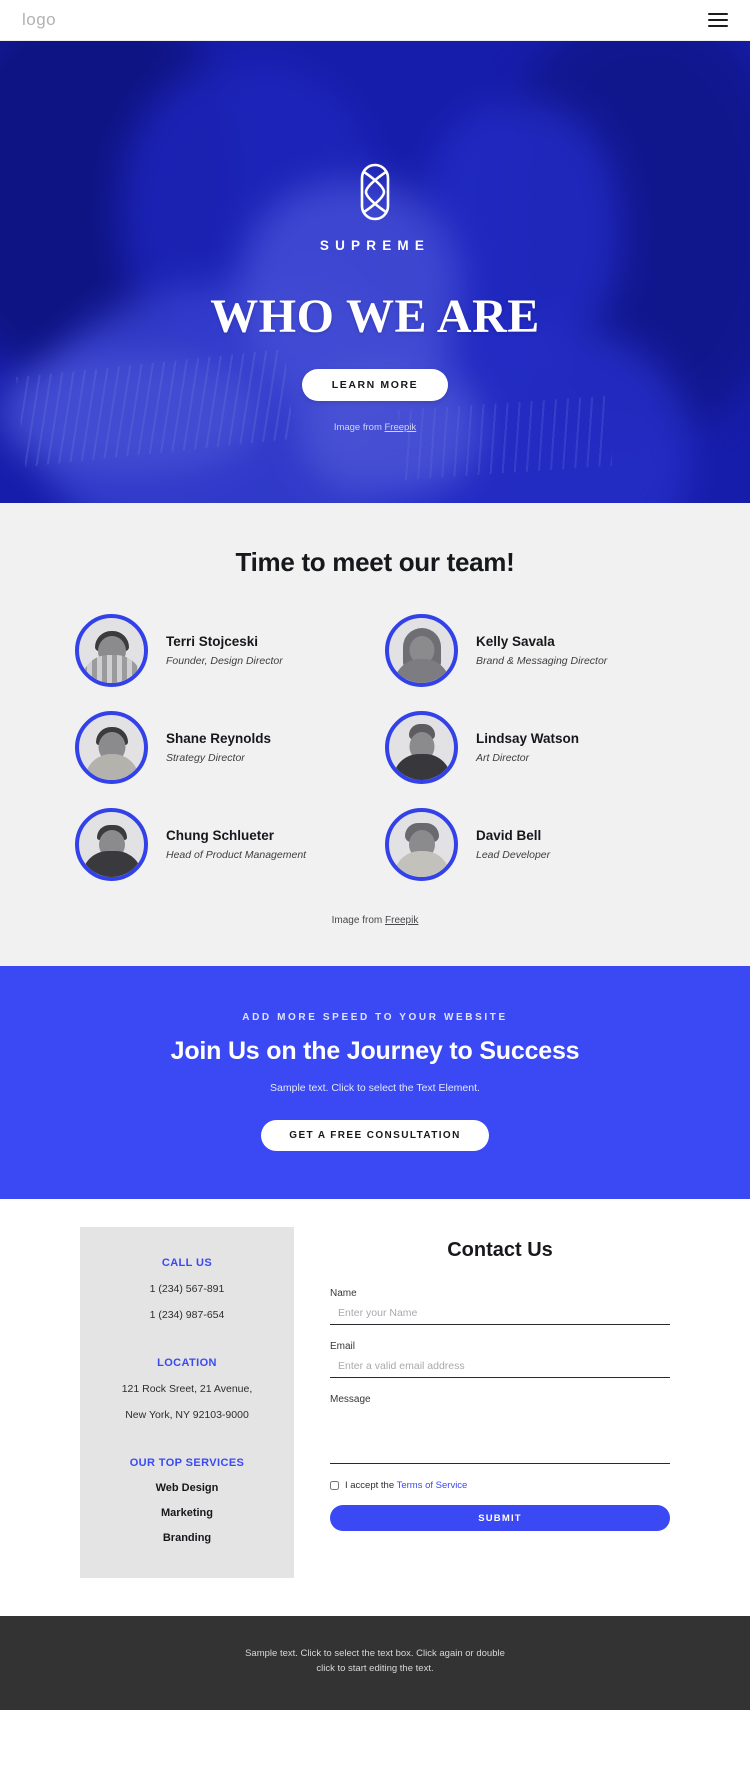 The height and width of the screenshot is (1780, 750). I want to click on name-field-group: Name, so click(500, 1306).